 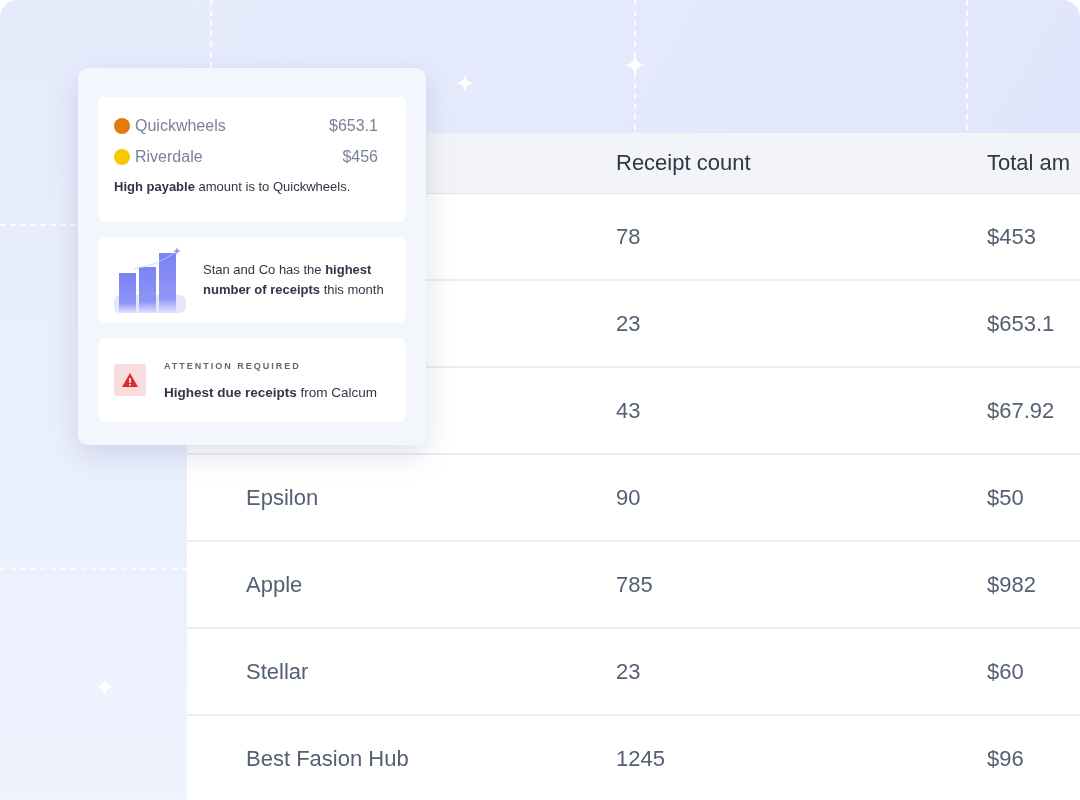 I want to click on bar-chart-icon, so click(x=150, y=280).